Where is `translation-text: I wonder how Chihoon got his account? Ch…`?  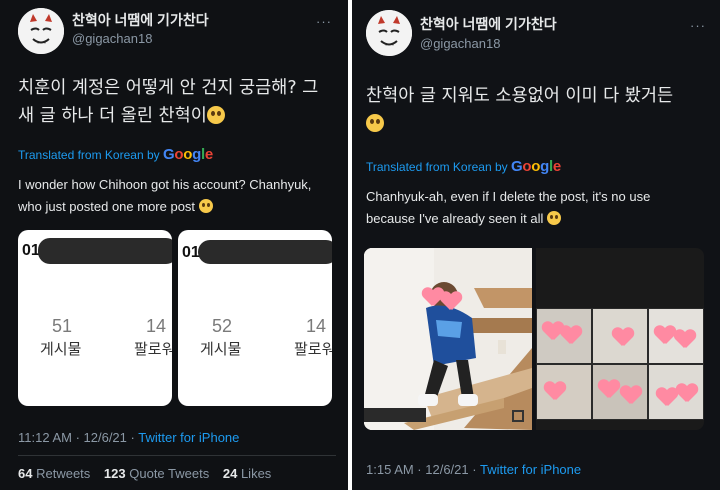
translation-text: I wonder how Chihoon got his account? Ch… is located at coordinates (180, 196).